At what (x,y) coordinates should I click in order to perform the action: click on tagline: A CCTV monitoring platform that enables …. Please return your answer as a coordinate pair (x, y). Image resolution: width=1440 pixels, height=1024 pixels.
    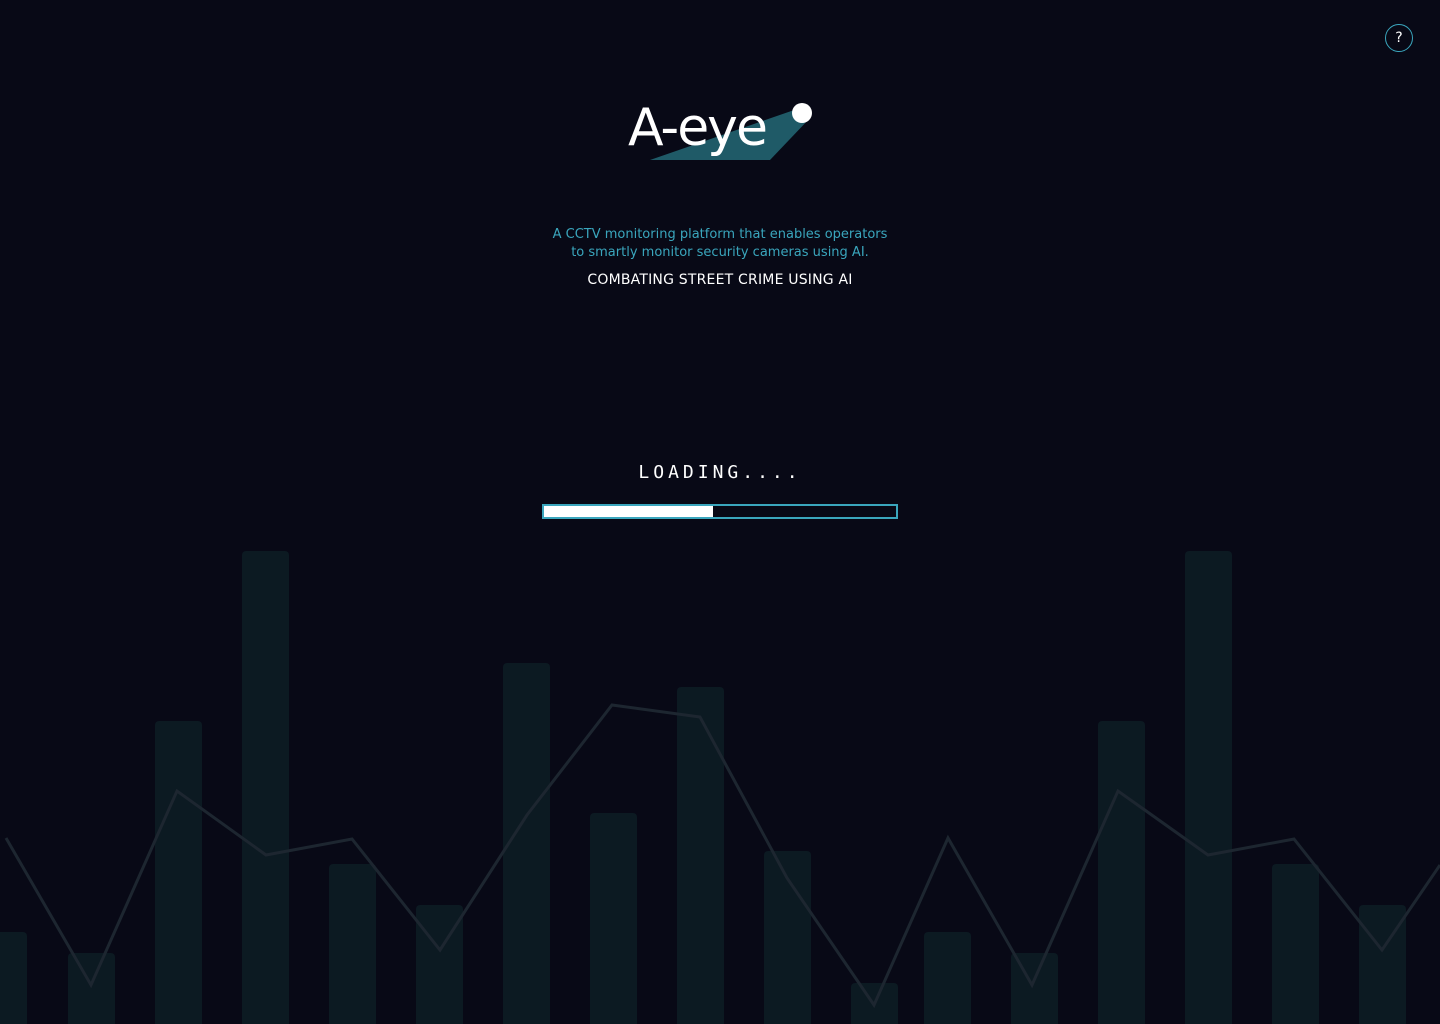
    Looking at the image, I should click on (720, 244).